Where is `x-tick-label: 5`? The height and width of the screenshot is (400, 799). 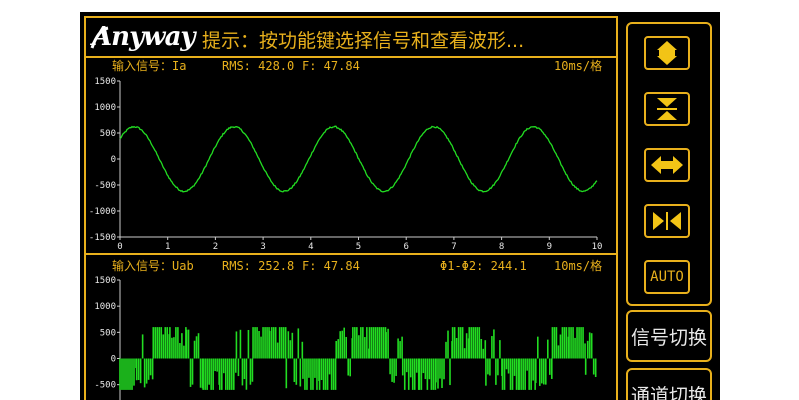 x-tick-label: 5 is located at coordinates (358, 247).